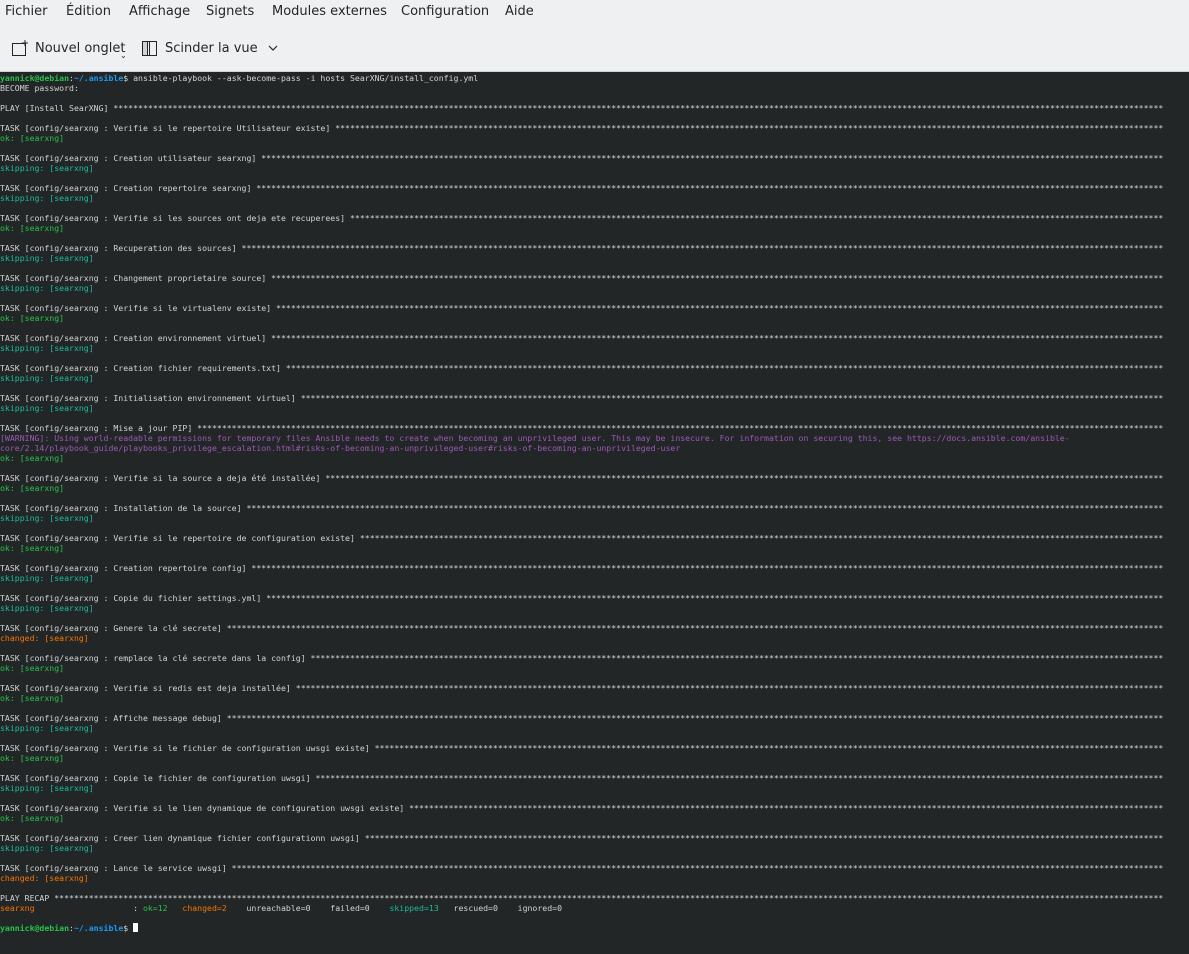 This screenshot has width=1189, height=954. Describe the element at coordinates (162, 908) in the screenshot. I see `recap-ok: ok=12` at that location.